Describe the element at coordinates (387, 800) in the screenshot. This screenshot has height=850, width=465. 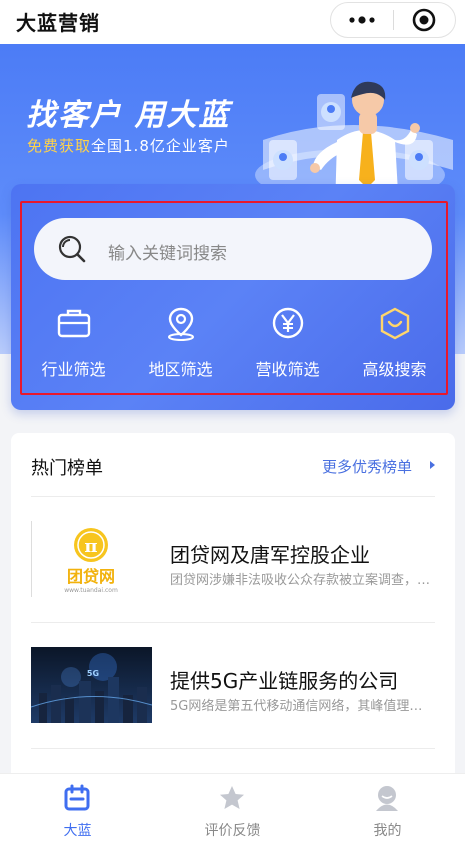
I see `user-avatar-icon` at that location.